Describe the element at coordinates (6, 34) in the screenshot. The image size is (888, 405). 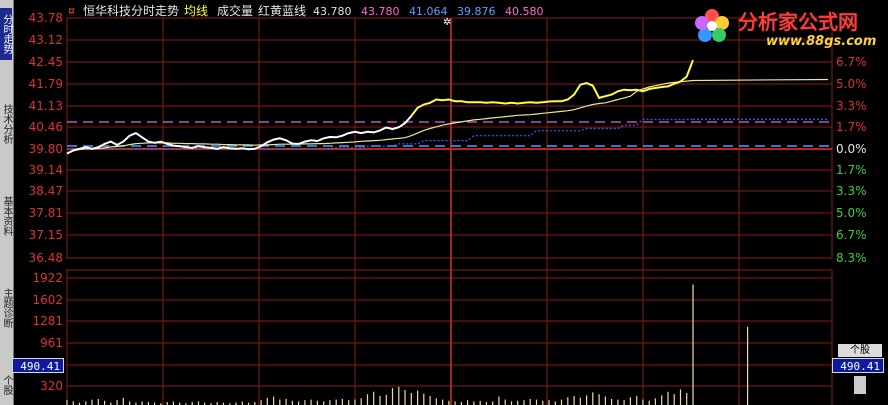
I see `tab-intraday: 分时走势` at that location.